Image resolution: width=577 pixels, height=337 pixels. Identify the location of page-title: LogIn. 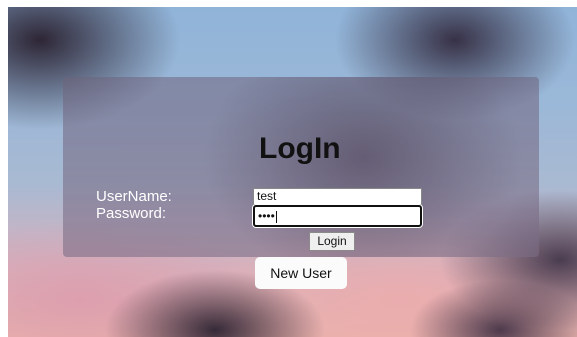
(300, 148).